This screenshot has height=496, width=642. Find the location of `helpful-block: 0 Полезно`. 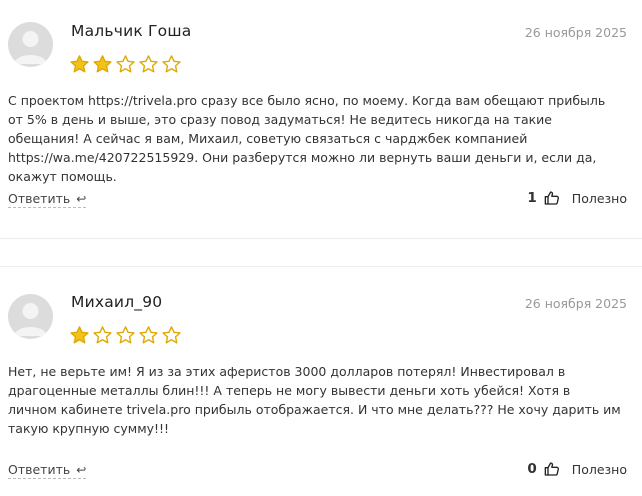

helpful-block: 0 Полезно is located at coordinates (577, 469).